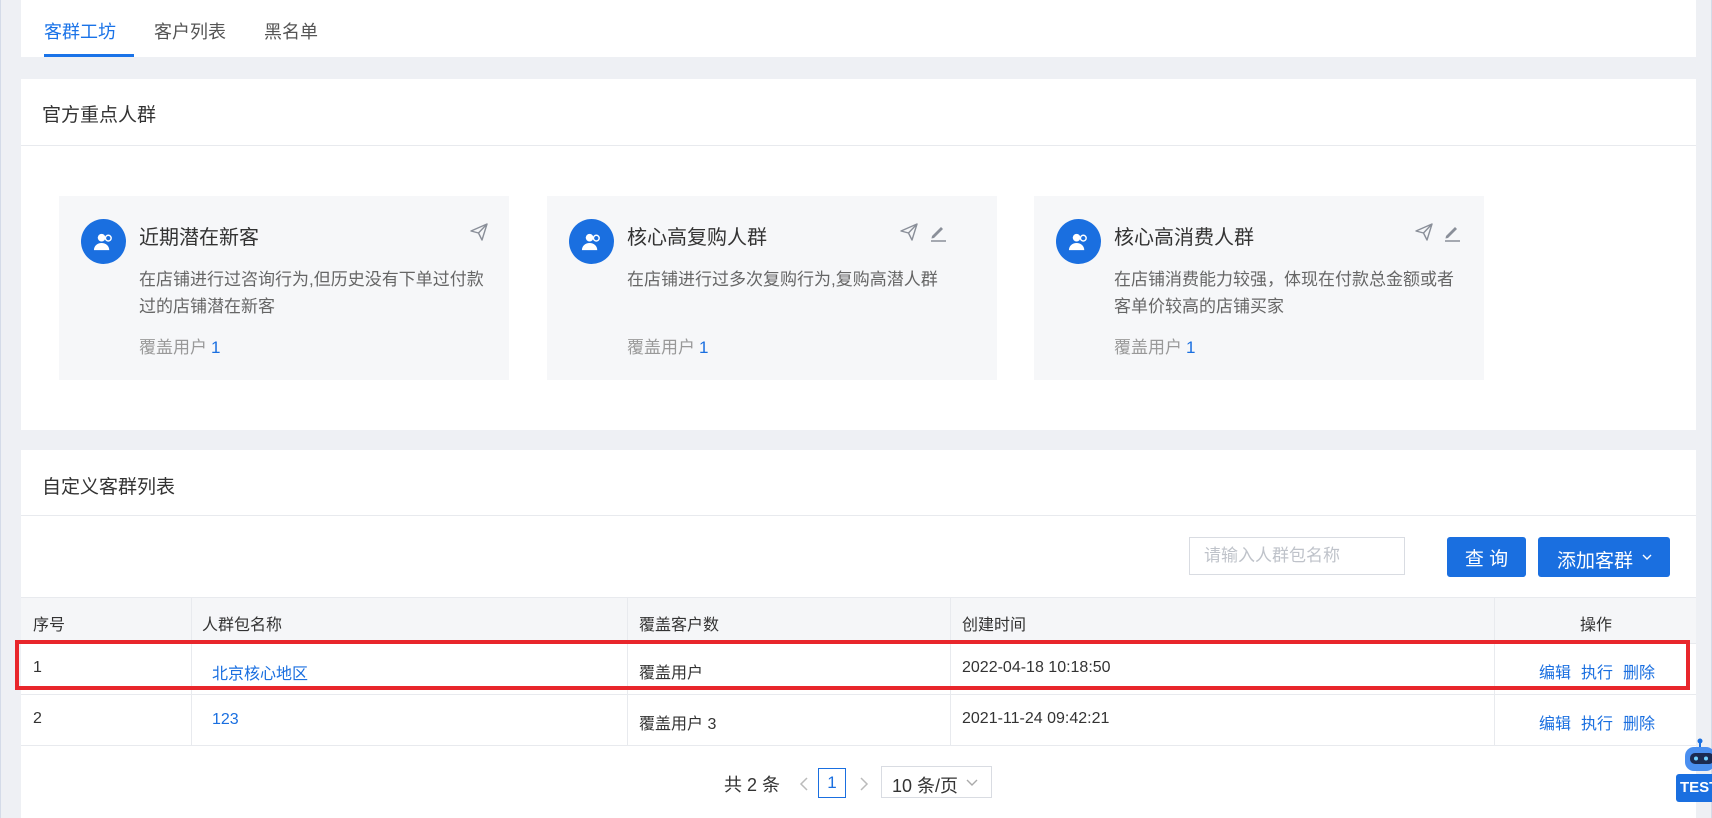 The image size is (1712, 818). Describe the element at coordinates (1596, 625) in the screenshot. I see `column-header-actions: 操作` at that location.